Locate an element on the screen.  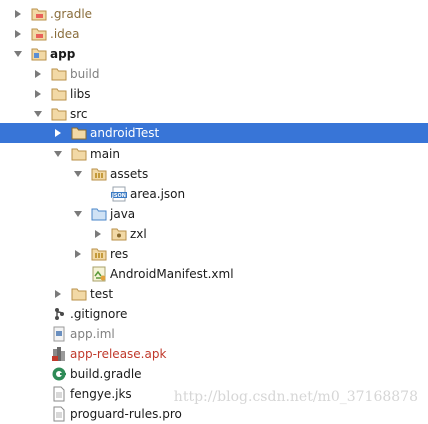
tree-item-label: .gitignore is located at coordinates (99, 314).